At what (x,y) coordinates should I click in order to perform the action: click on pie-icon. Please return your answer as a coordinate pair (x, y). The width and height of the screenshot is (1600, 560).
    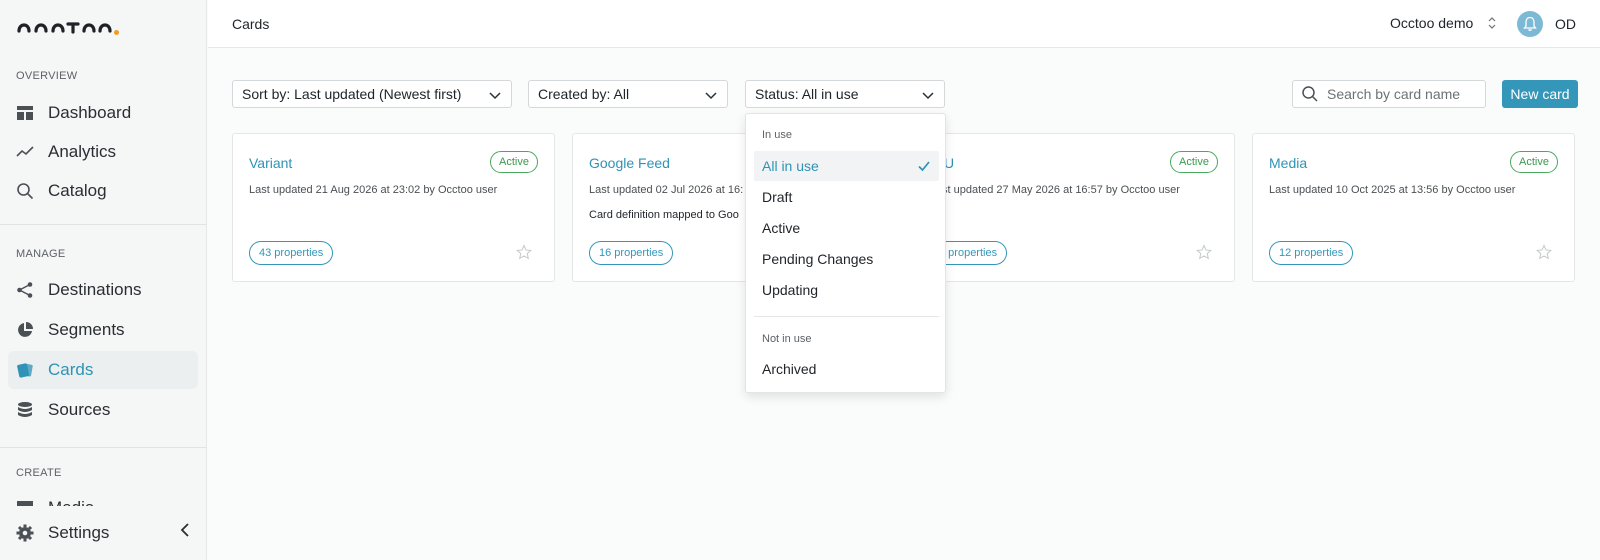
    Looking at the image, I should click on (25, 330).